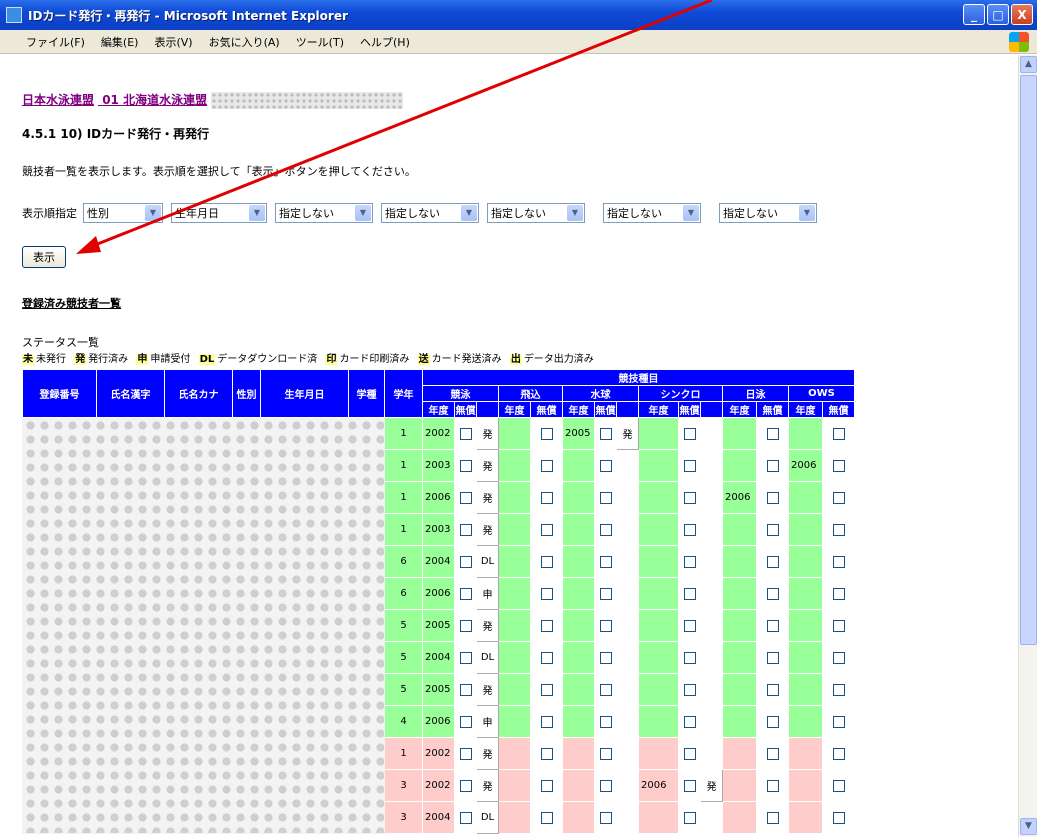  I want to click on vertical-scrollbar: ▲ ▼, so click(1027, 446).